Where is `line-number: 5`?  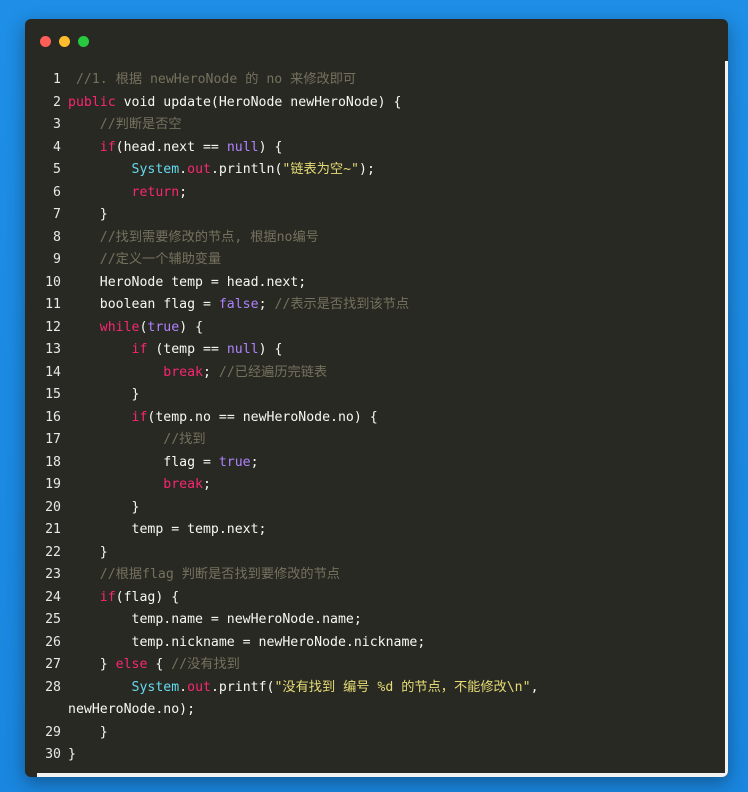
line-number: 5 is located at coordinates (57, 169).